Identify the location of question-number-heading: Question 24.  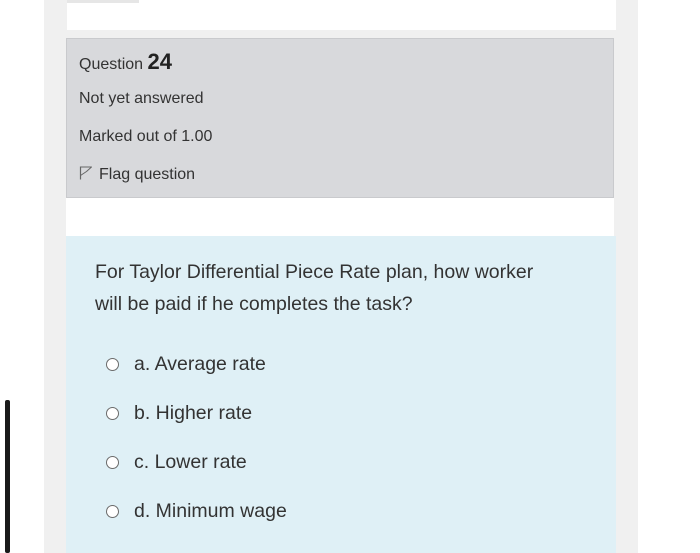
(125, 62).